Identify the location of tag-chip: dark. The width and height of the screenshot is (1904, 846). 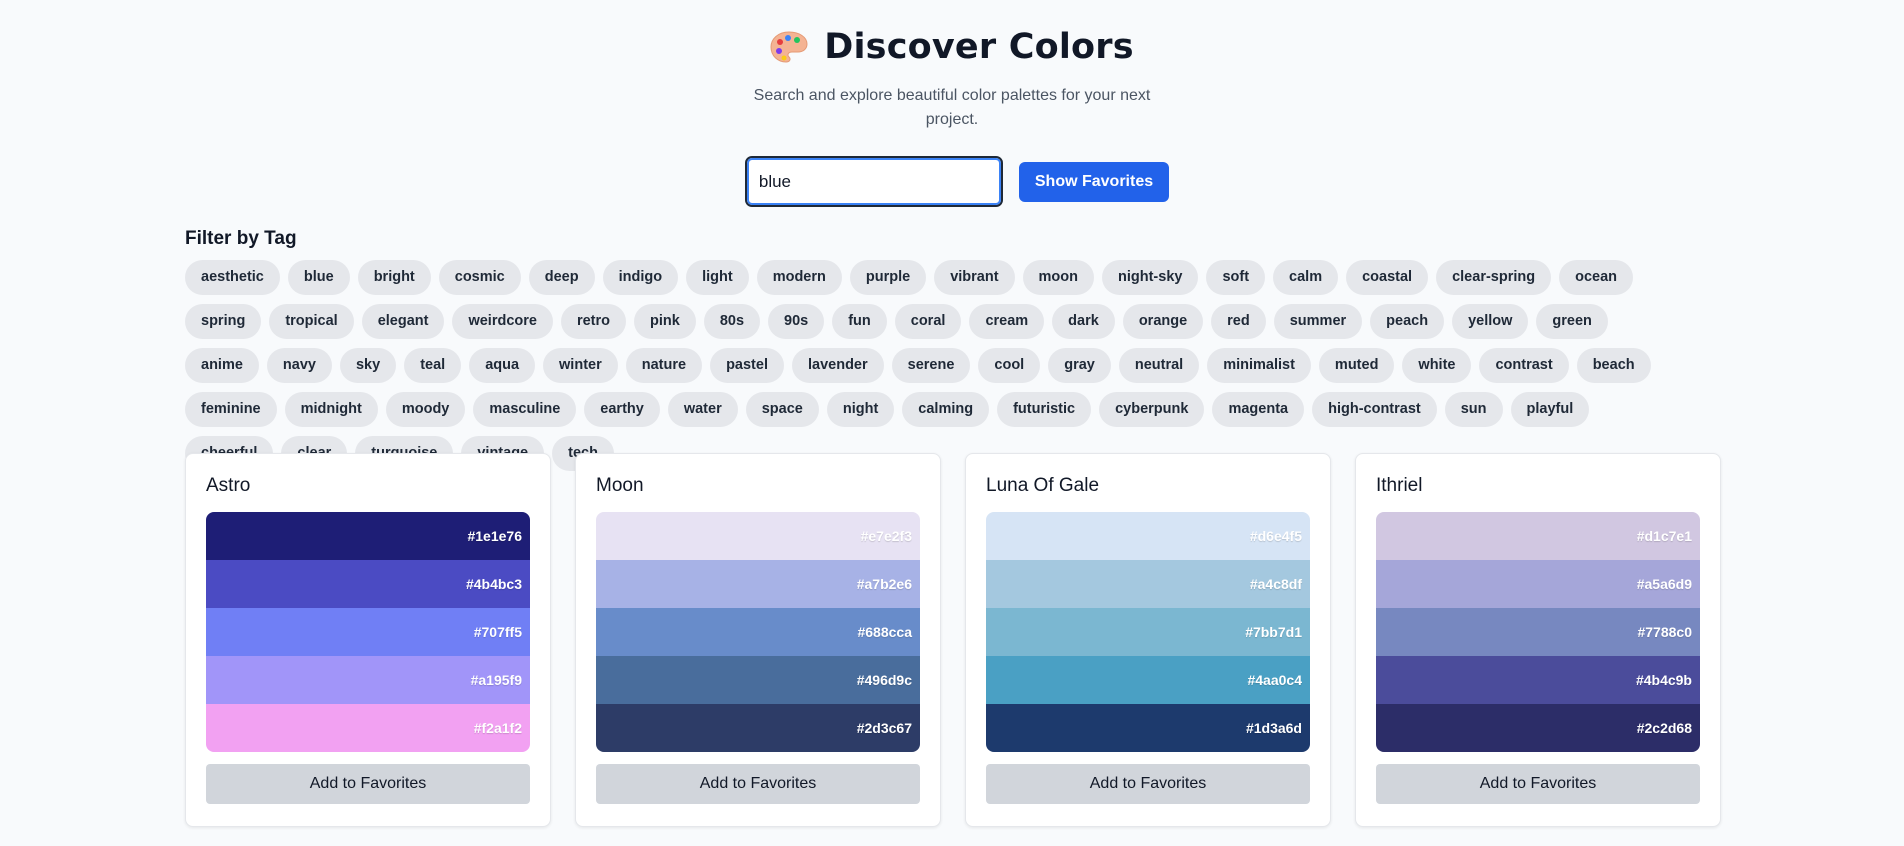
(1083, 321).